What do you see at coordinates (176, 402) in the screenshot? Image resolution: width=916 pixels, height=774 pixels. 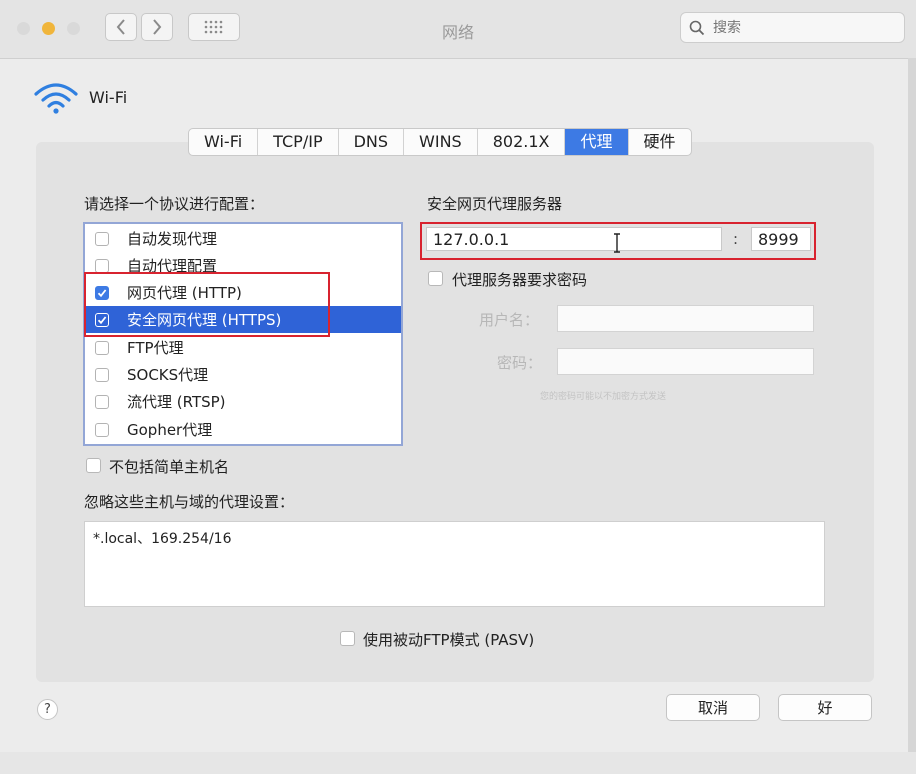 I see `protocol-label: 流代理 (RTSP)` at bounding box center [176, 402].